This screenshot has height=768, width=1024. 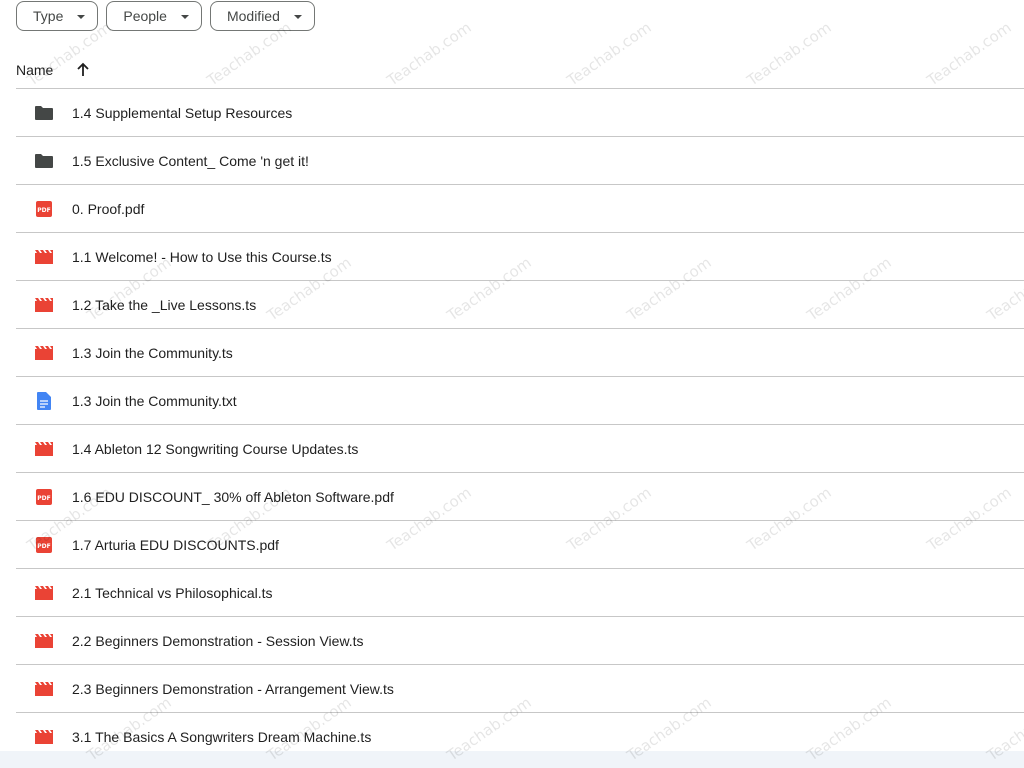 I want to click on file-row: PDF 0. Proof.pdf, so click(x=520, y=209).